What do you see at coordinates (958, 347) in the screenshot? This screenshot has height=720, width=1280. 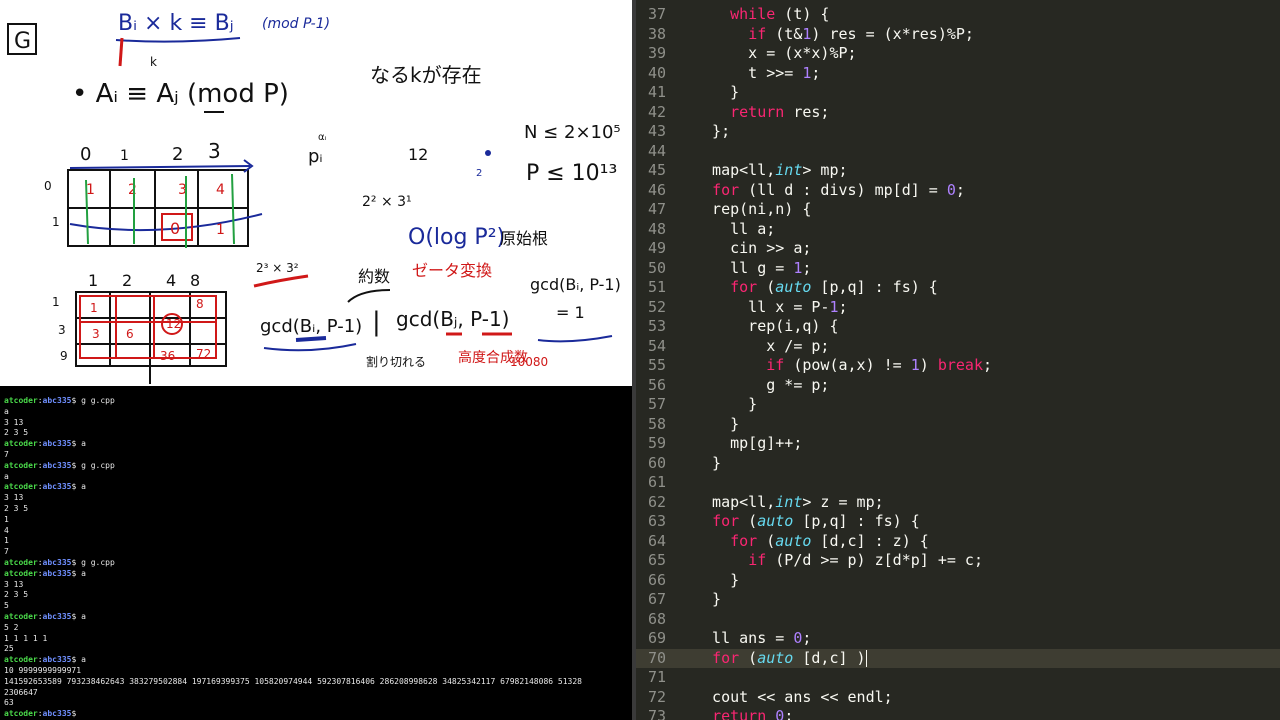 I see `code-line: 54 x /= p;` at bounding box center [958, 347].